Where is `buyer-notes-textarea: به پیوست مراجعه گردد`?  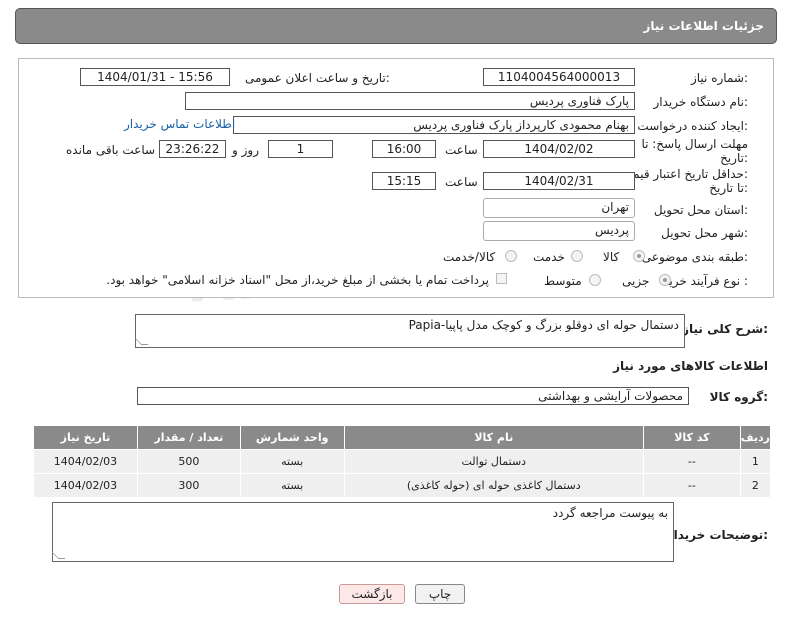
buyer-notes-textarea: به پیوست مراجعه گردد is located at coordinates (362, 532).